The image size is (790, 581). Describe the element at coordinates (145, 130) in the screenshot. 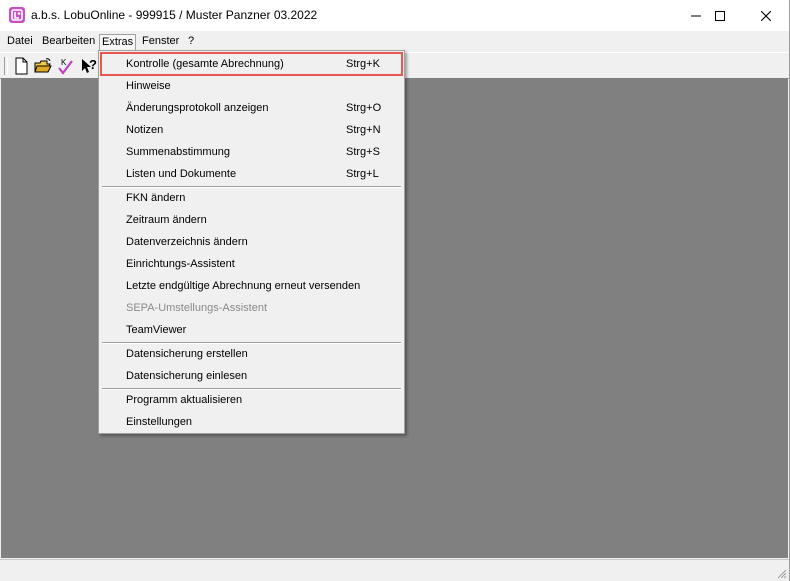

I see `menu-item-label: Notizen` at that location.